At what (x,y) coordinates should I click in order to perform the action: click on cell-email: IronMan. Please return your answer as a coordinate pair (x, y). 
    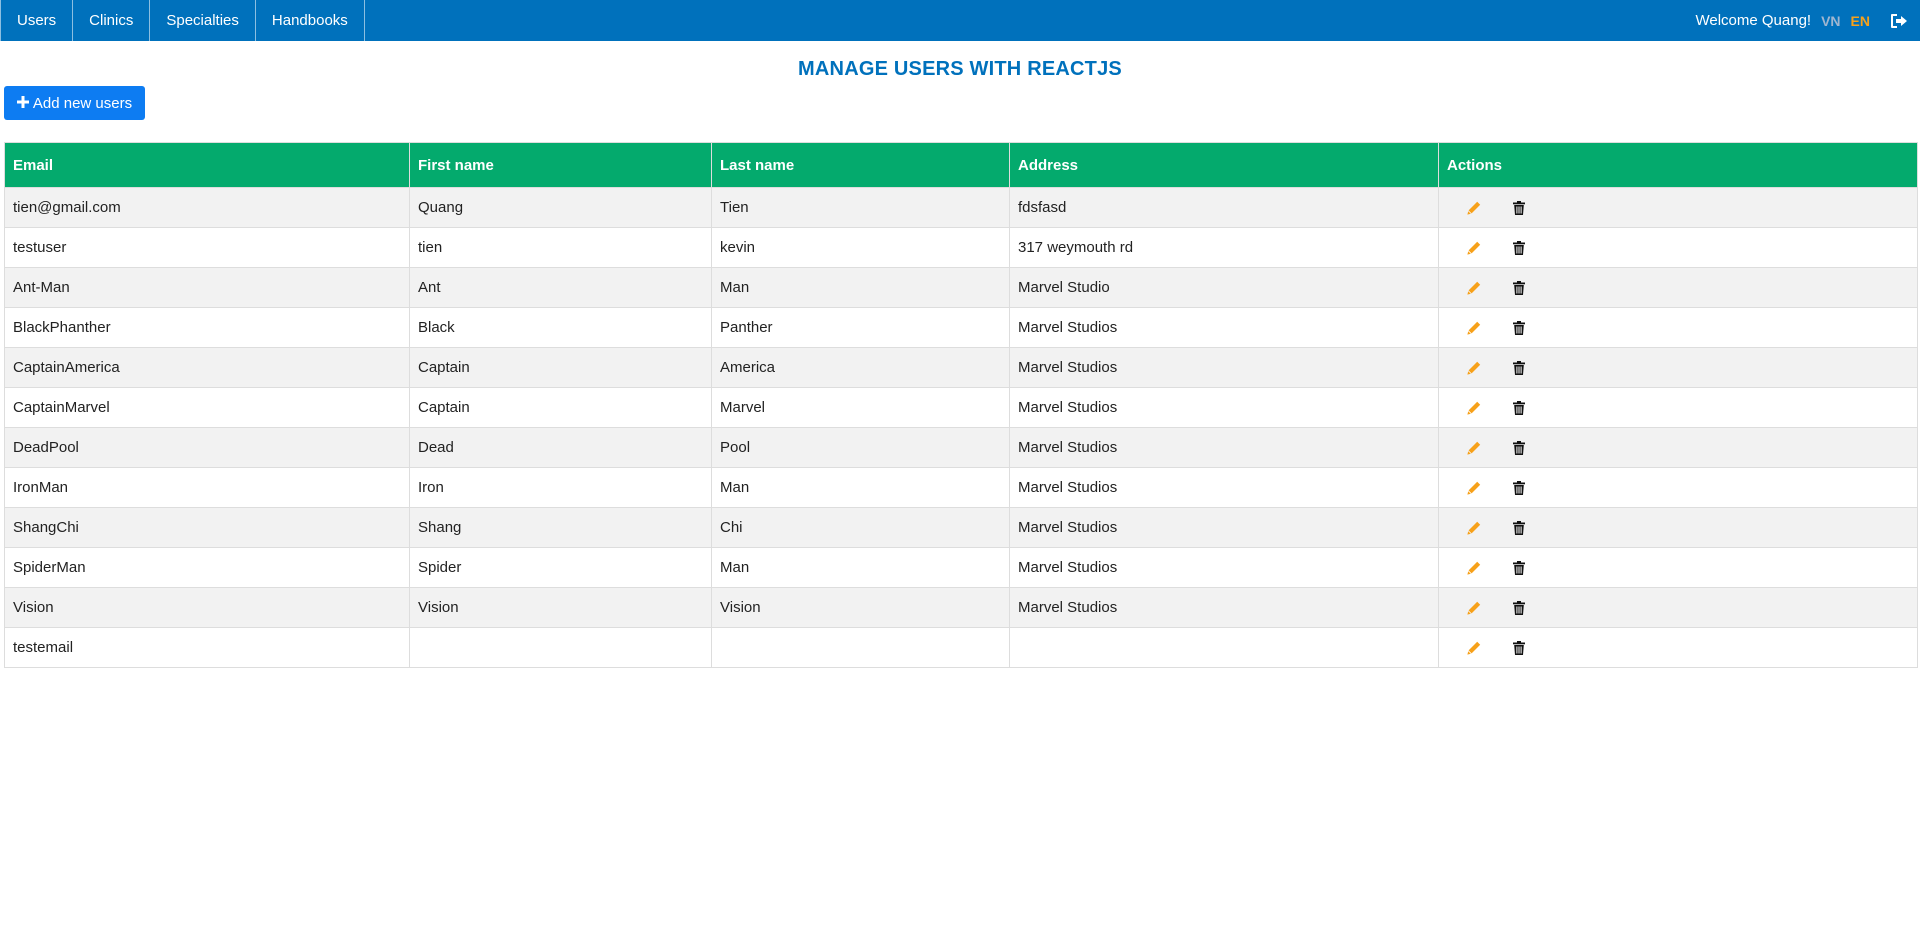
    Looking at the image, I should click on (207, 487).